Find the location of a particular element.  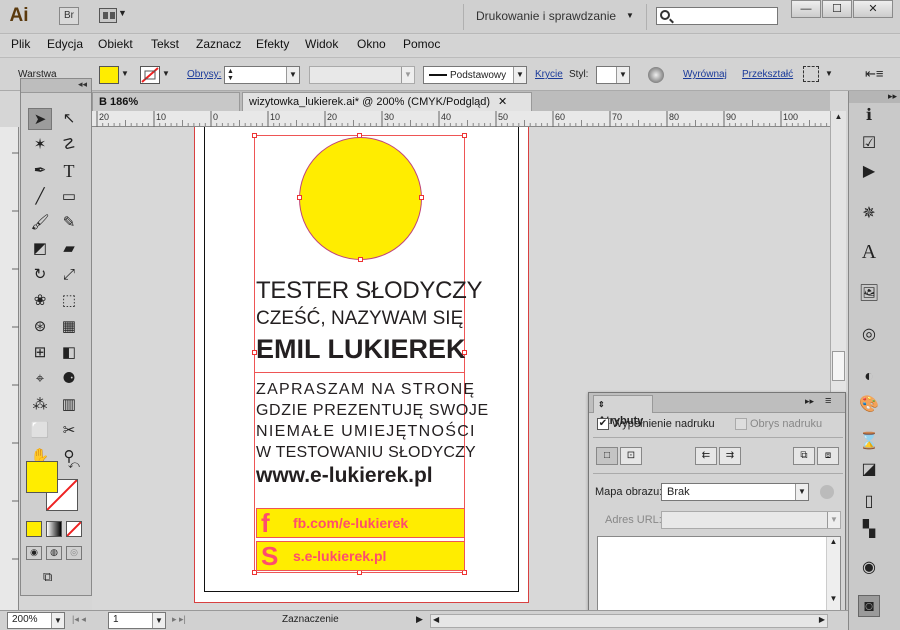

eyedropper-tool-icon: ⌖ is located at coordinates (40, 379).